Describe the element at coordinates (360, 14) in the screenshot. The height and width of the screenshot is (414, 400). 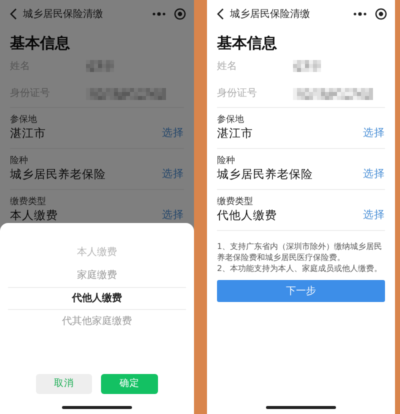
I see `more-icon` at that location.